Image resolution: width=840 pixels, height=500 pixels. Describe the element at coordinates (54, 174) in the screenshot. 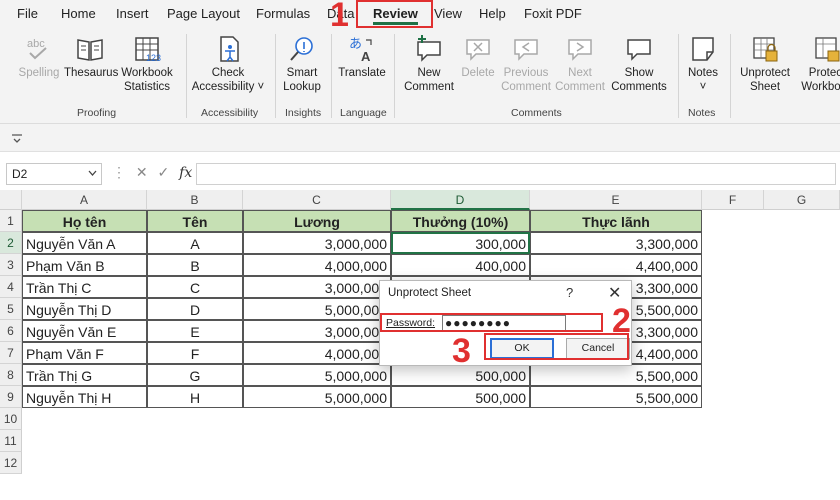

I see `name-box: D2` at that location.